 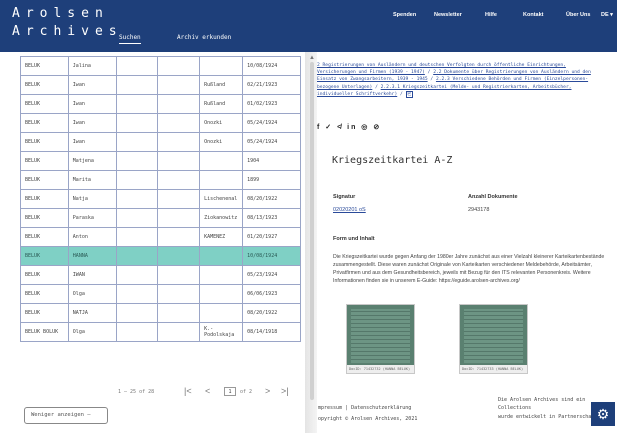 I want to click on date-cell: 01/20/1927, so click(x=271, y=237).